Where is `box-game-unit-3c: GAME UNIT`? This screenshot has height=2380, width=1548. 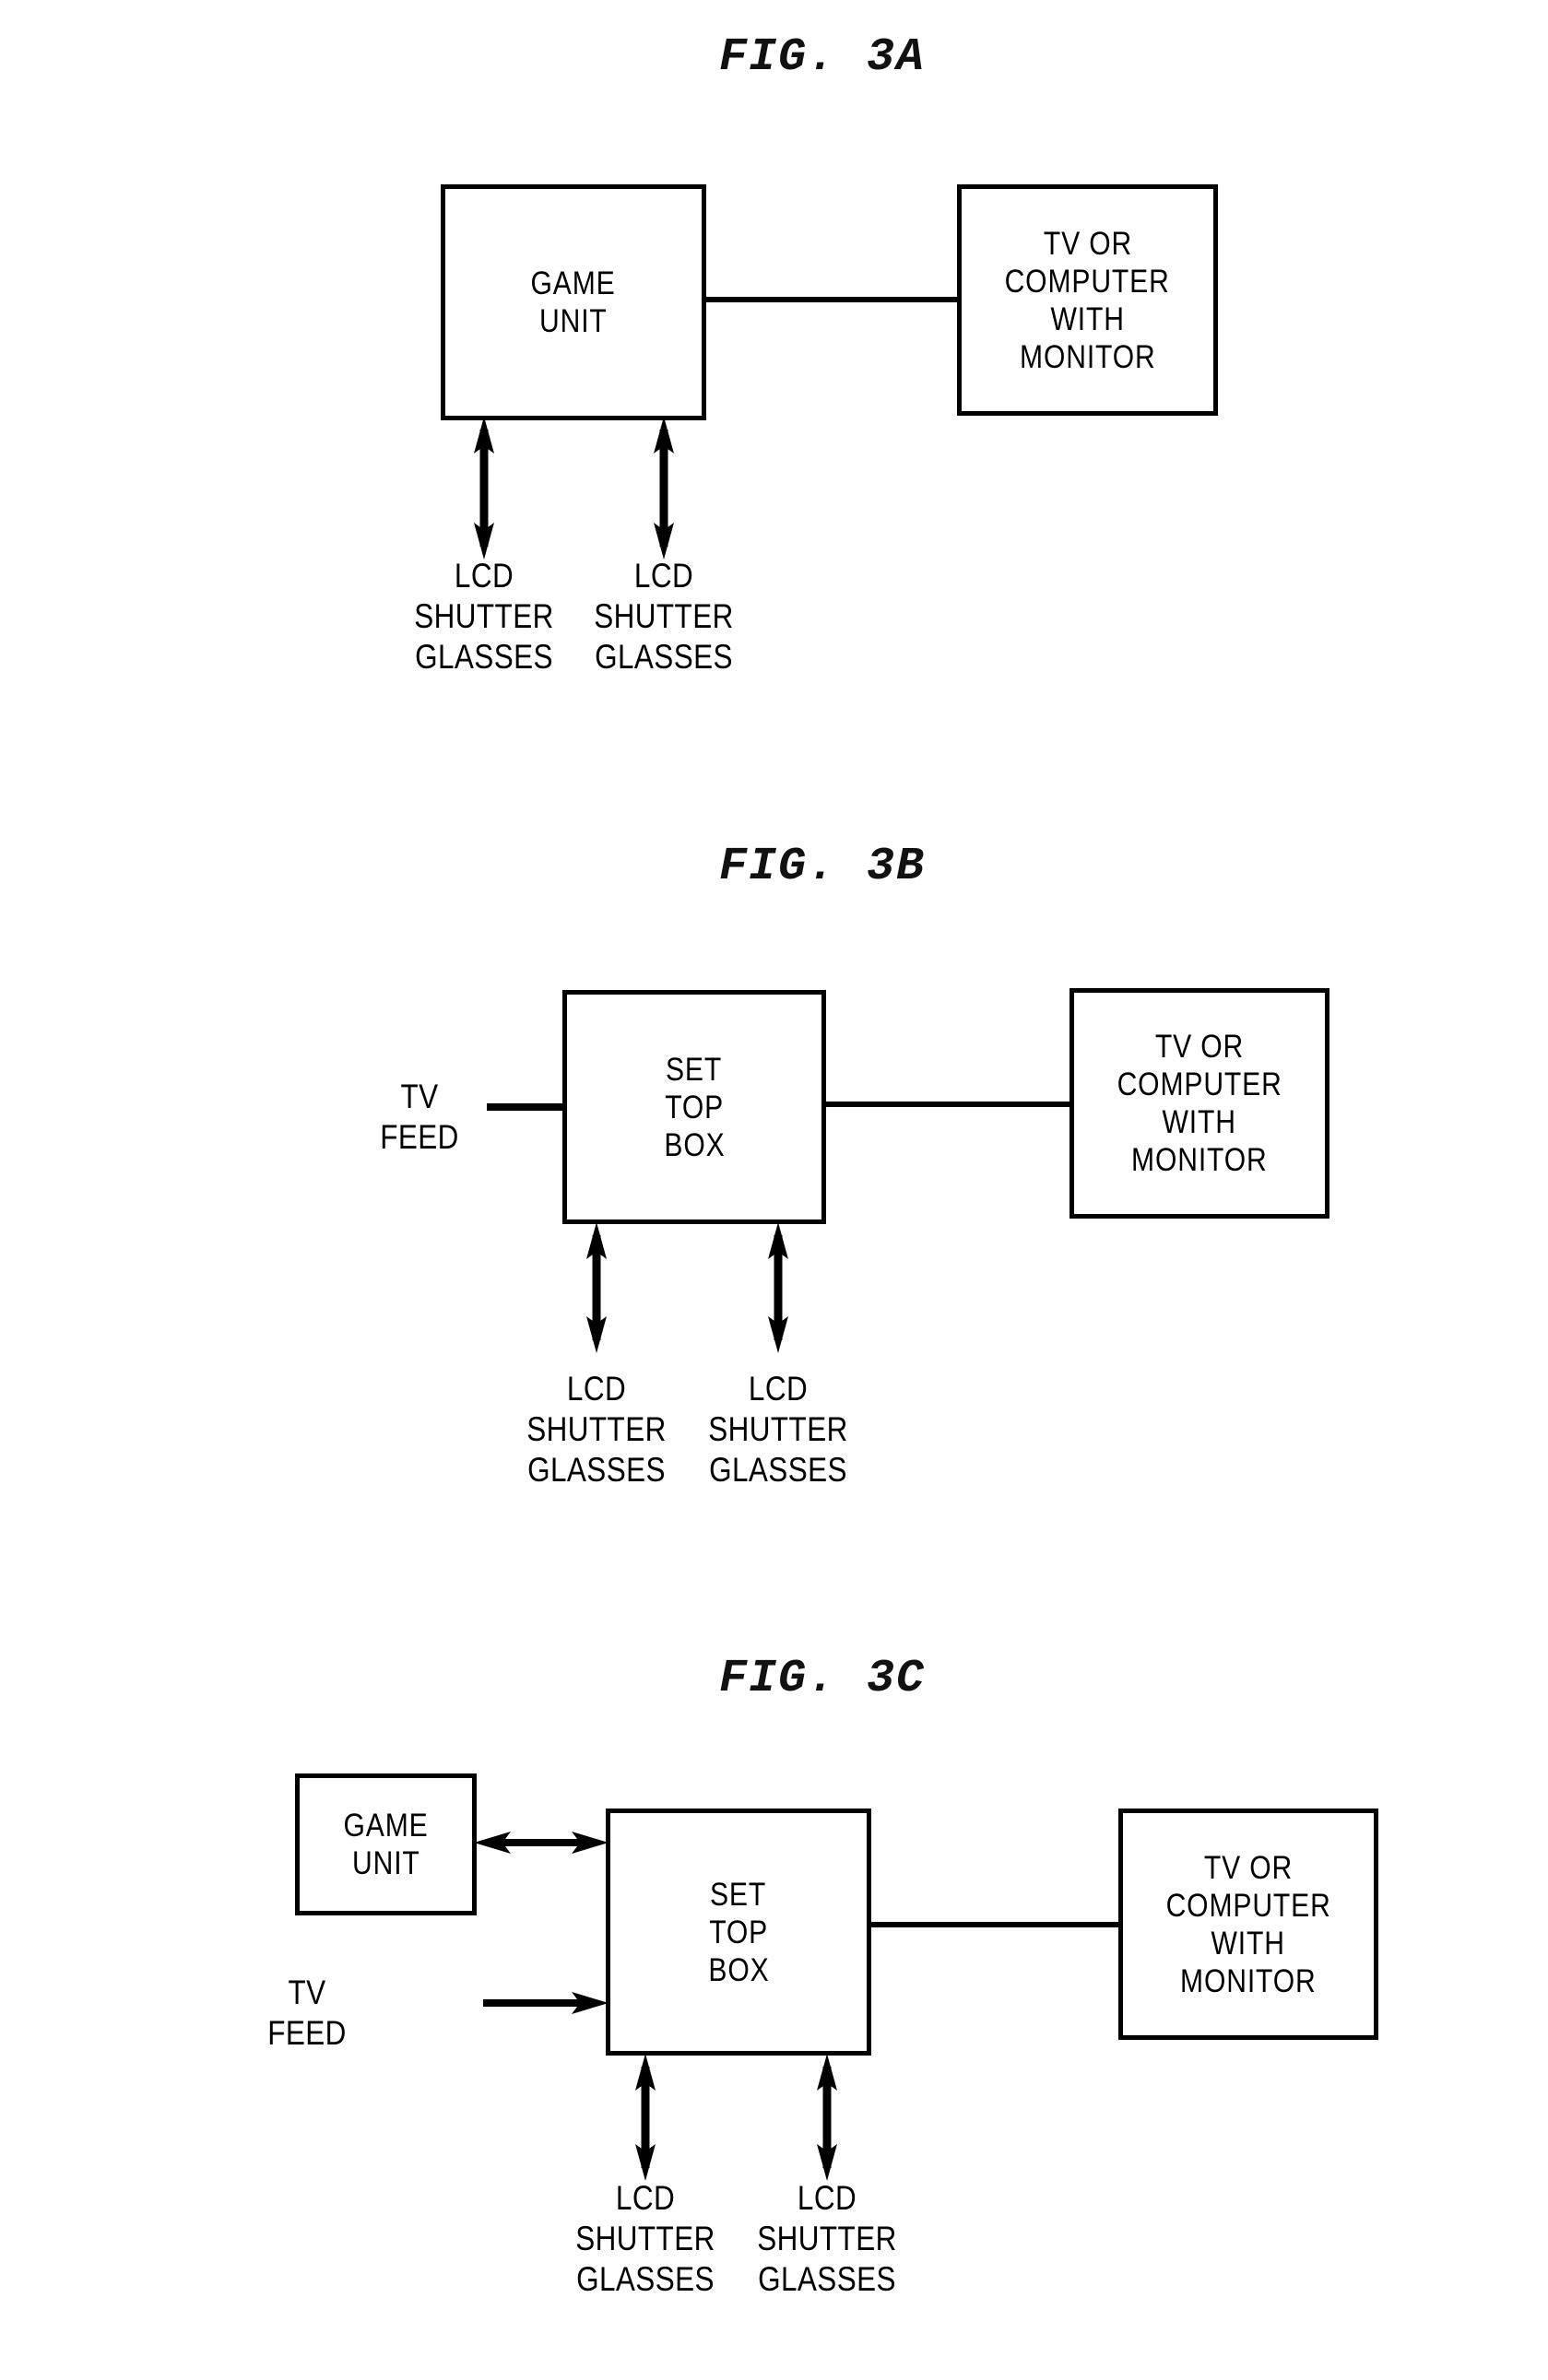
box-game-unit-3c: GAME UNIT is located at coordinates (386, 1844).